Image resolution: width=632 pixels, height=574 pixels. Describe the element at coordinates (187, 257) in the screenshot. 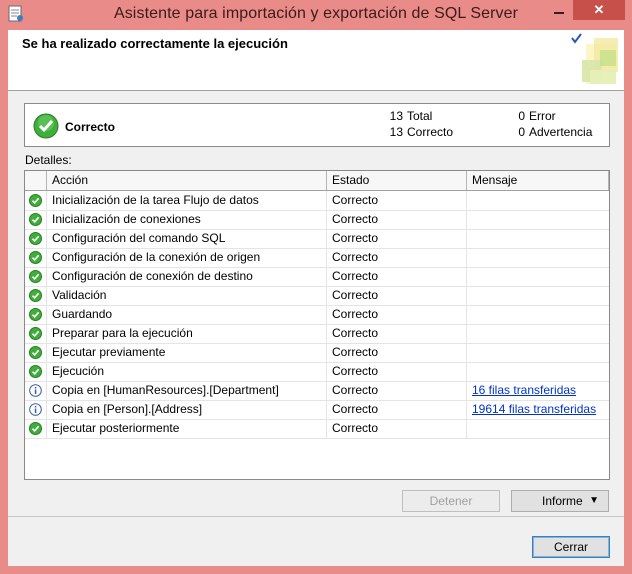

I see `row-action: Configuración de la conexión de origen` at that location.